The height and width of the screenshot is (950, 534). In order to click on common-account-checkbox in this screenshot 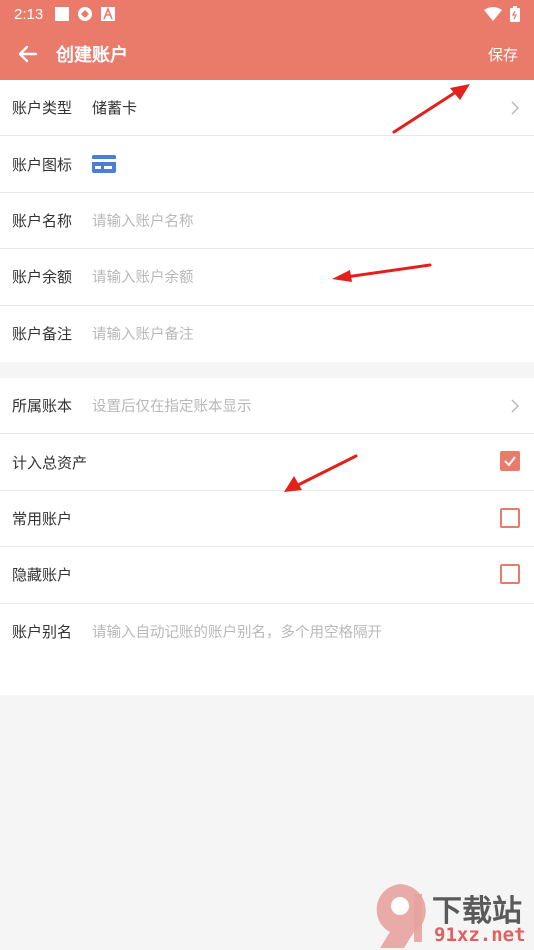, I will do `click(510, 517)`.